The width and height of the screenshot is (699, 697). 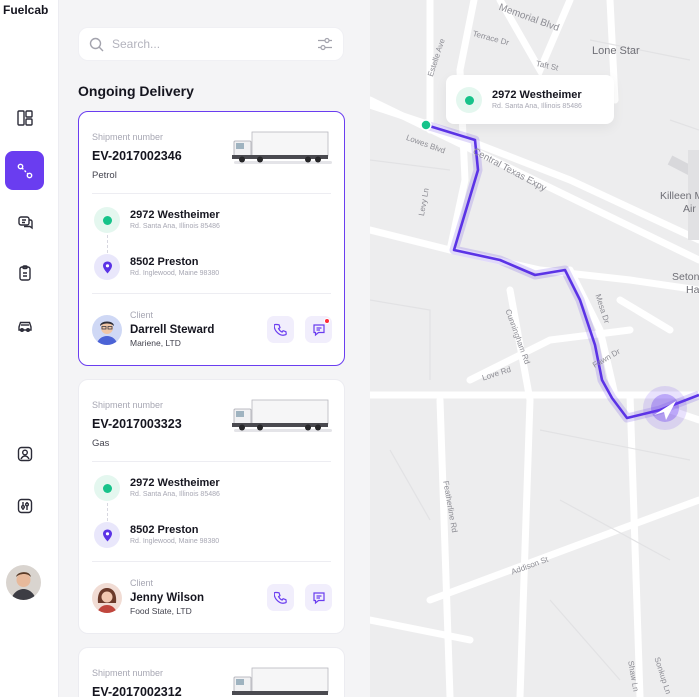 I want to click on nav-orders, so click(x=24, y=272).